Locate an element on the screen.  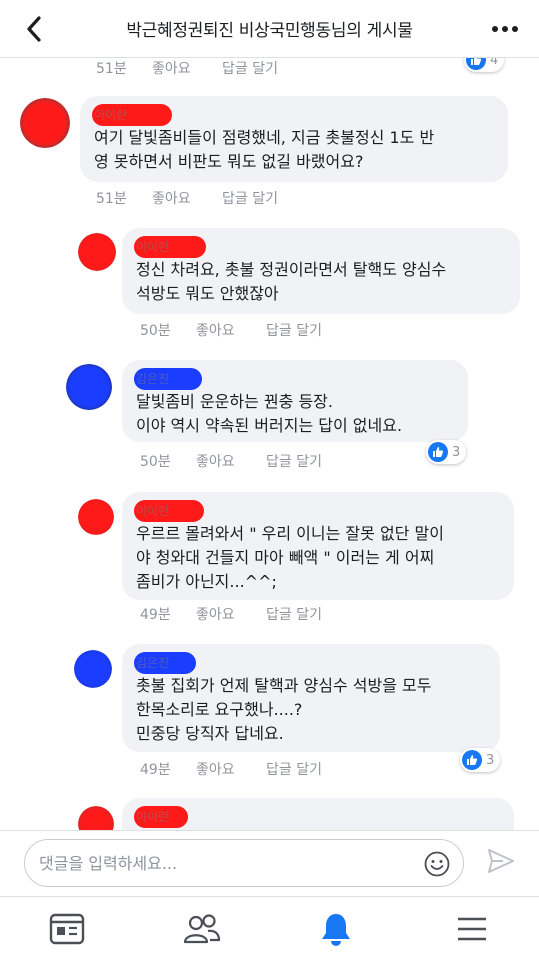
back-button is located at coordinates (34, 29).